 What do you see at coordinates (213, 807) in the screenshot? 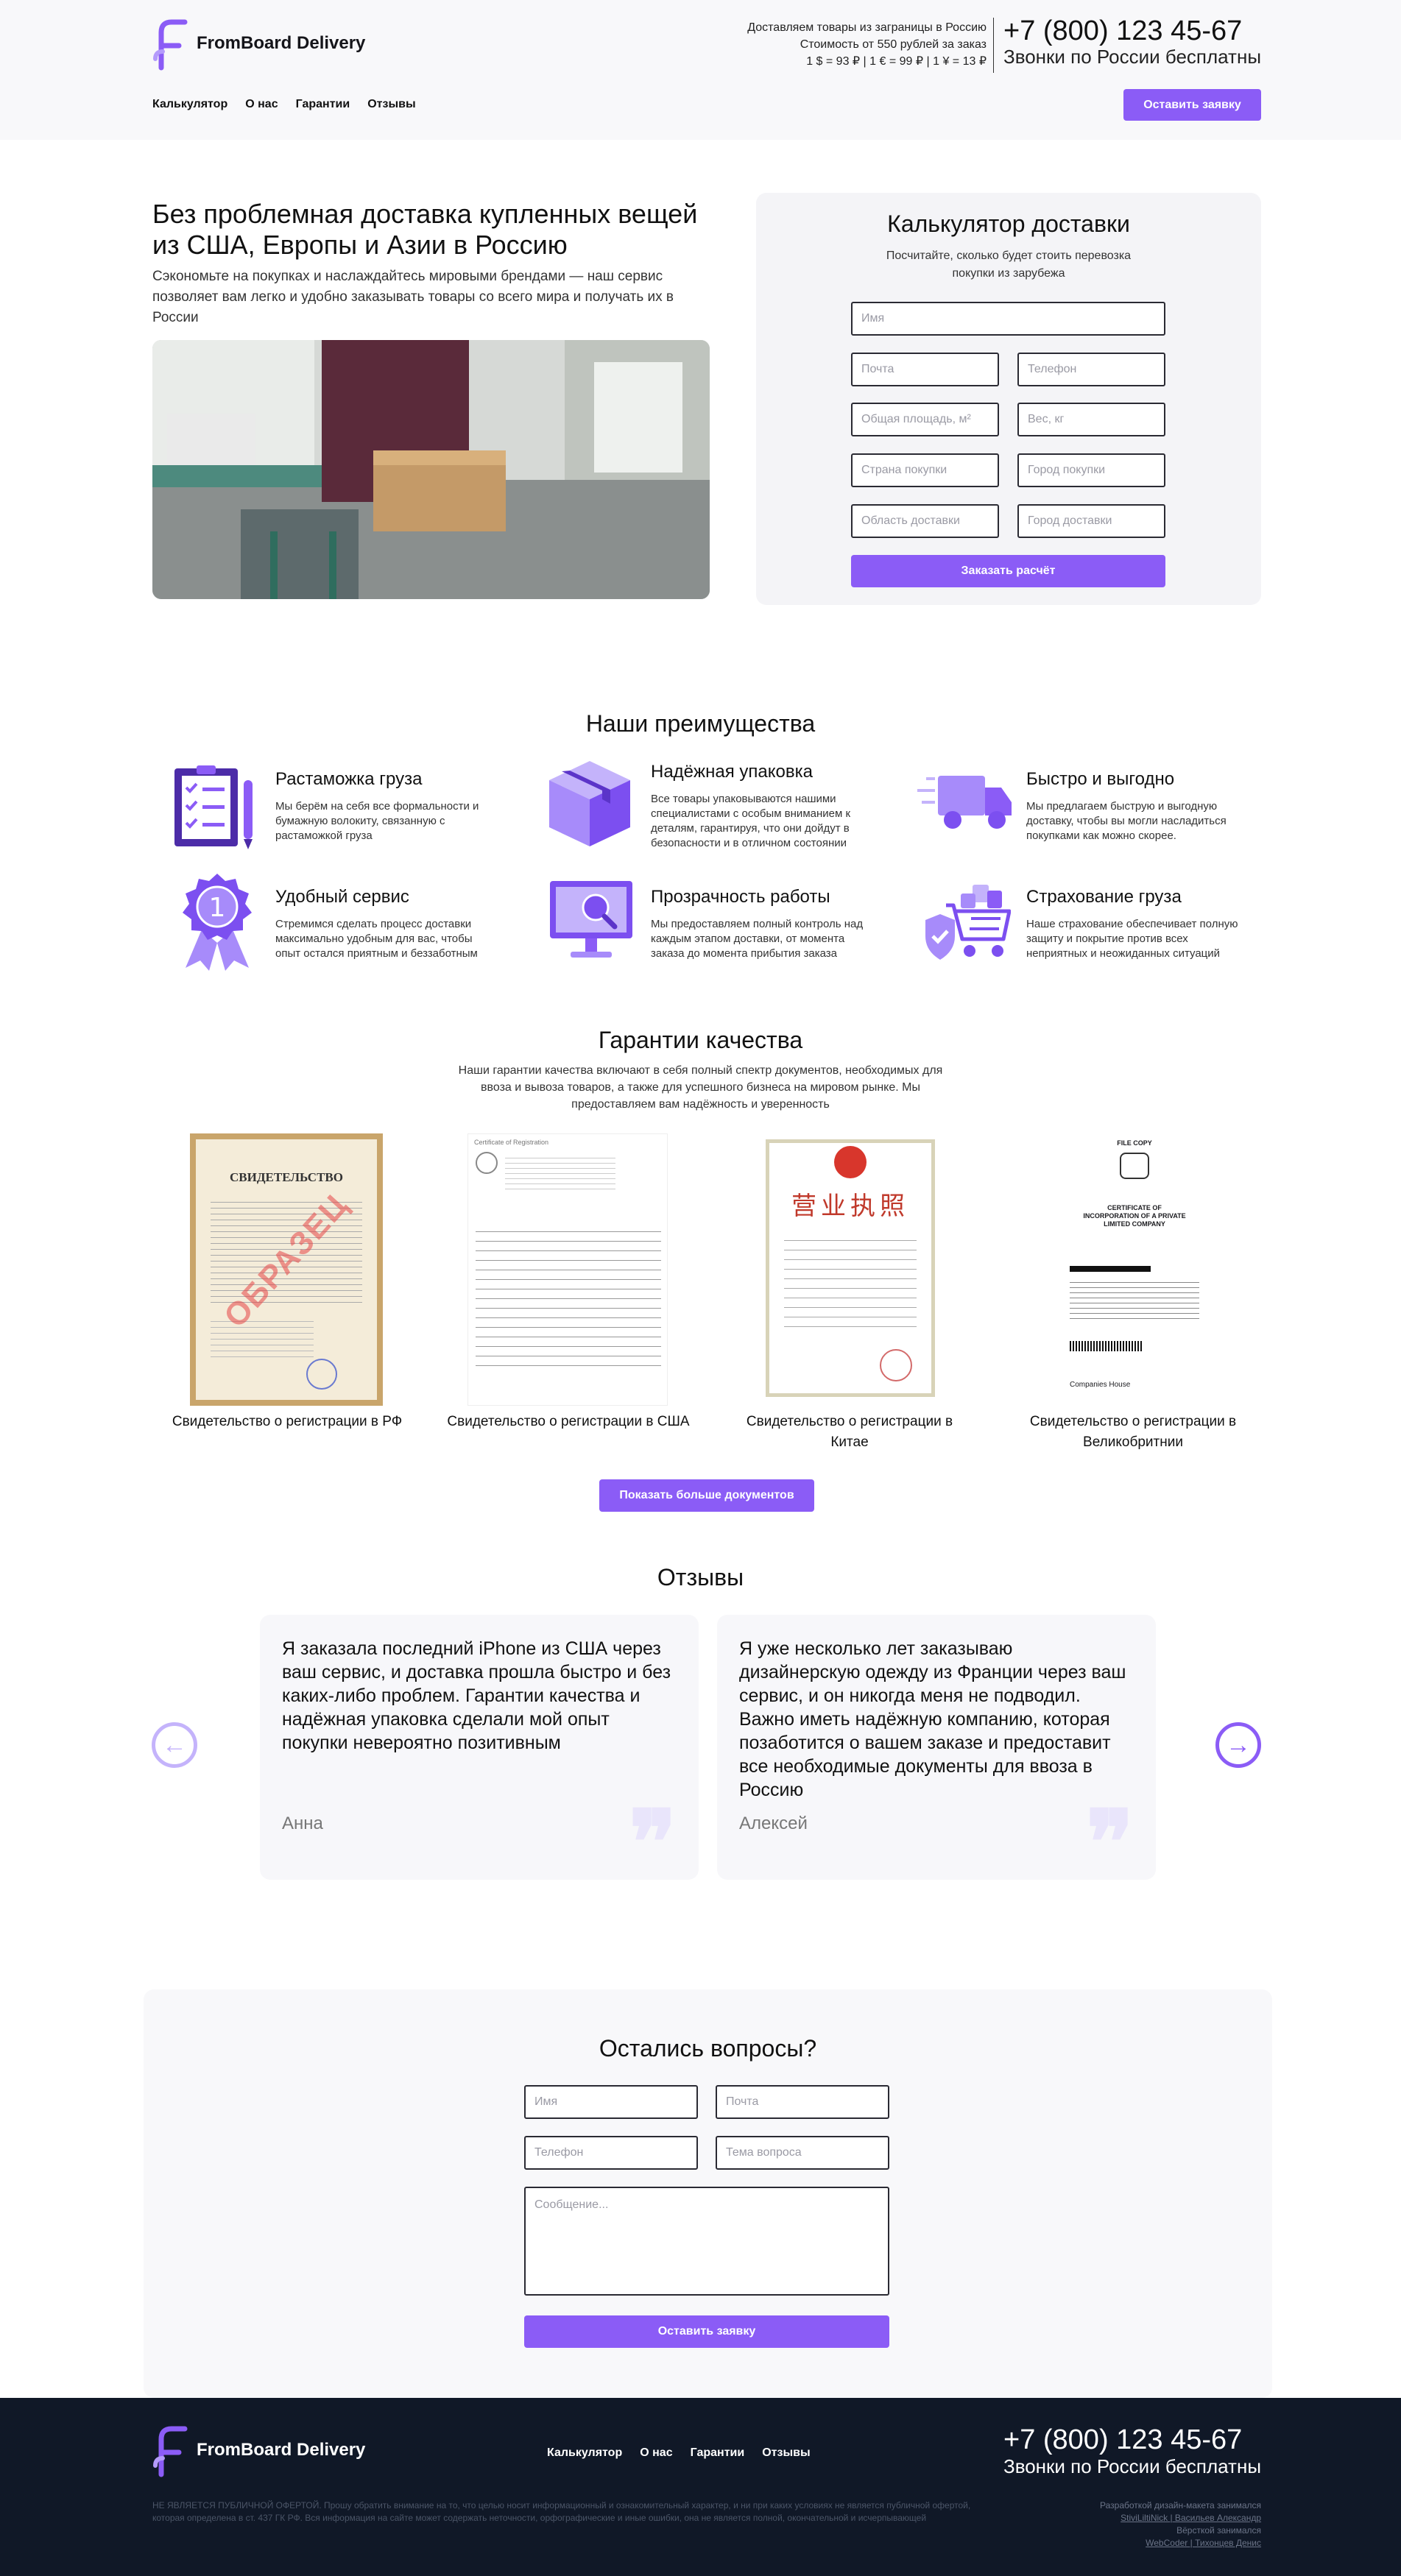
I see `checklist-icon` at bounding box center [213, 807].